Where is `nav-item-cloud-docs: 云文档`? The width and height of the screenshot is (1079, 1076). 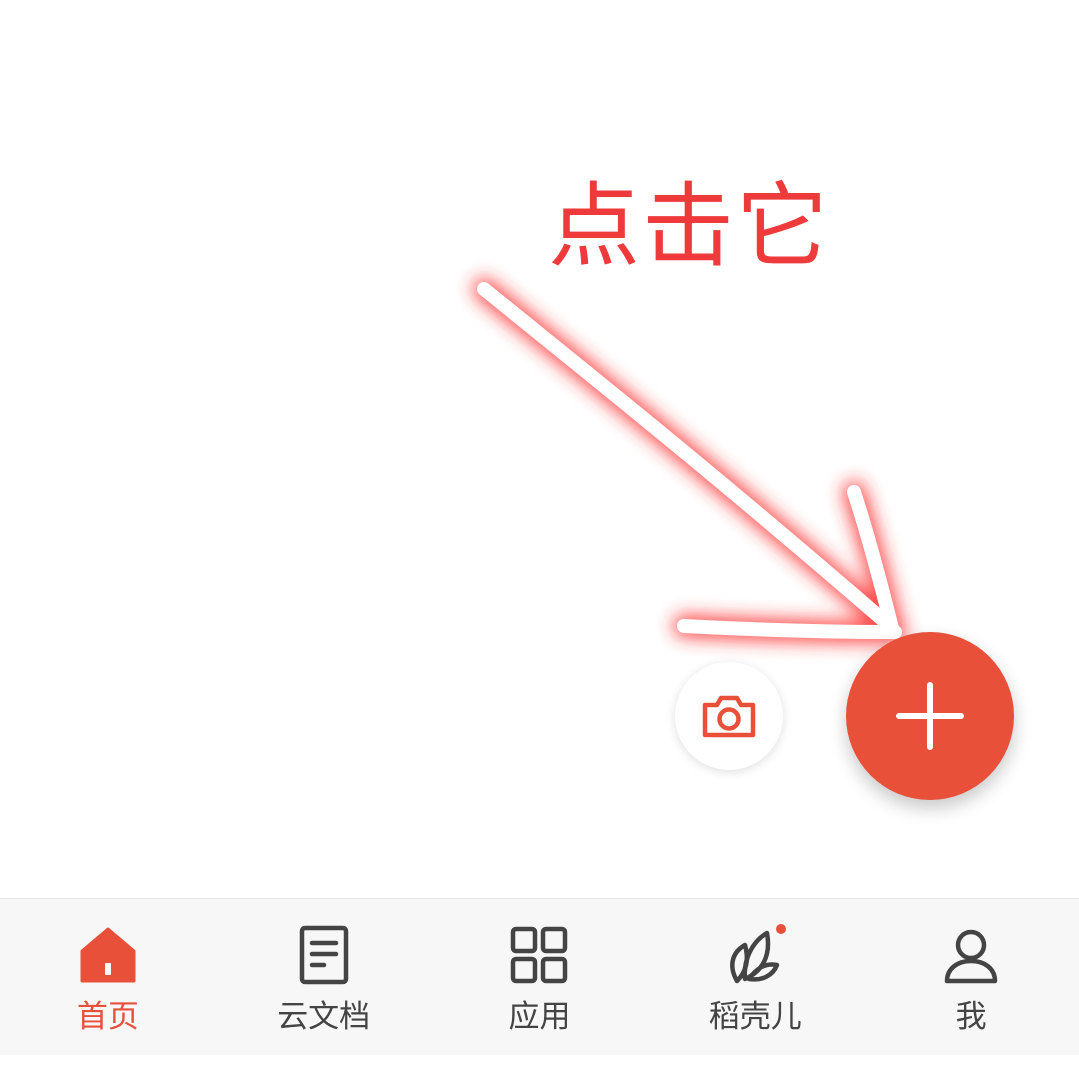
nav-item-cloud-docs: 云文档 is located at coordinates (324, 977).